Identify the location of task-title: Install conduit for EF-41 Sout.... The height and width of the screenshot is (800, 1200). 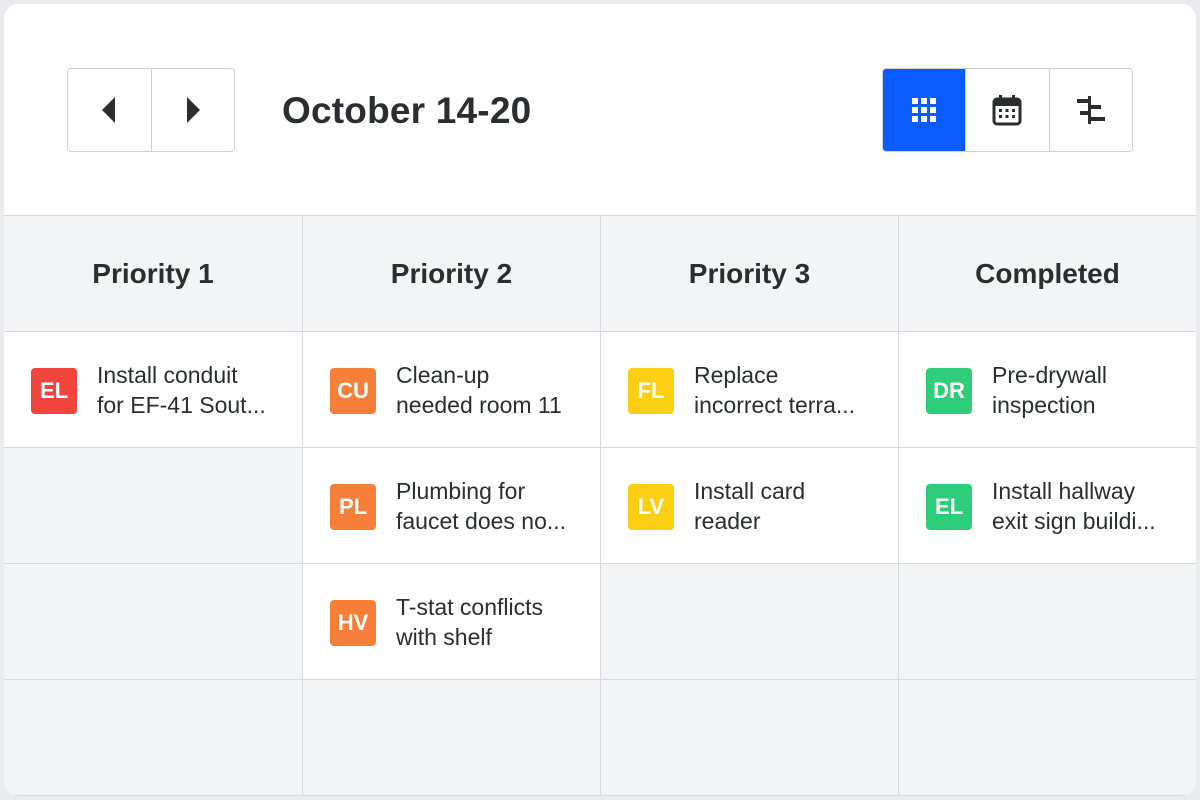
(193, 390).